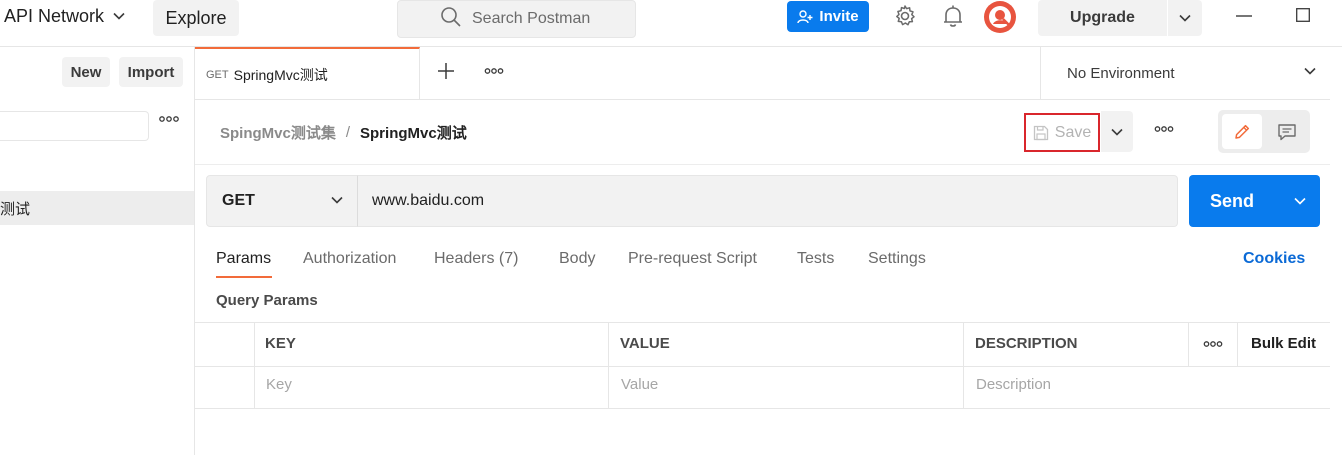  Describe the element at coordinates (805, 16) in the screenshot. I see `add-user-icon` at that location.